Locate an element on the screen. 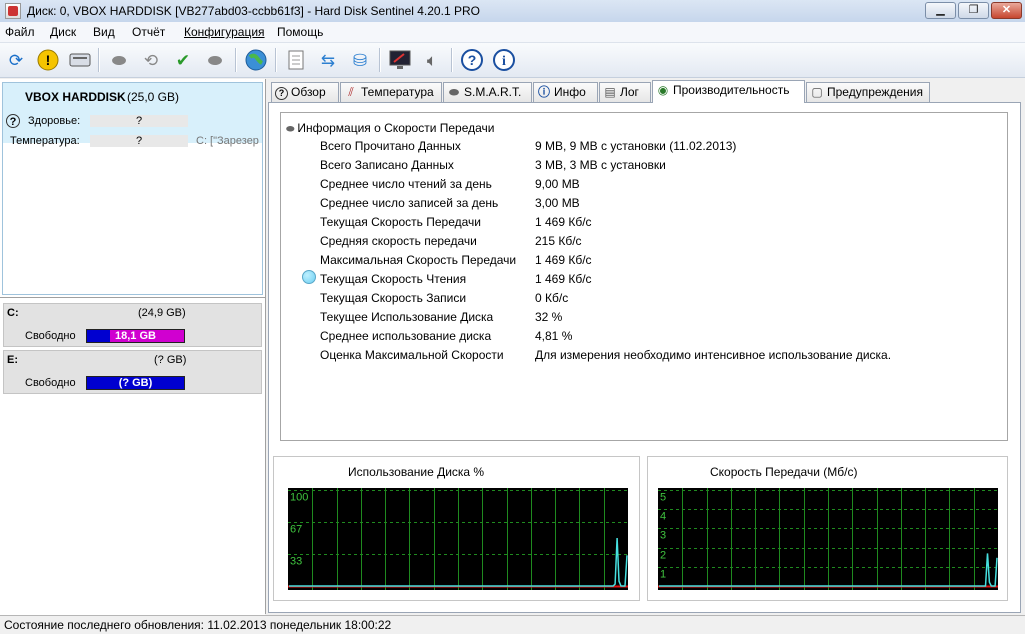 The image size is (1025, 634). info-icon: i is located at coordinates (504, 60).